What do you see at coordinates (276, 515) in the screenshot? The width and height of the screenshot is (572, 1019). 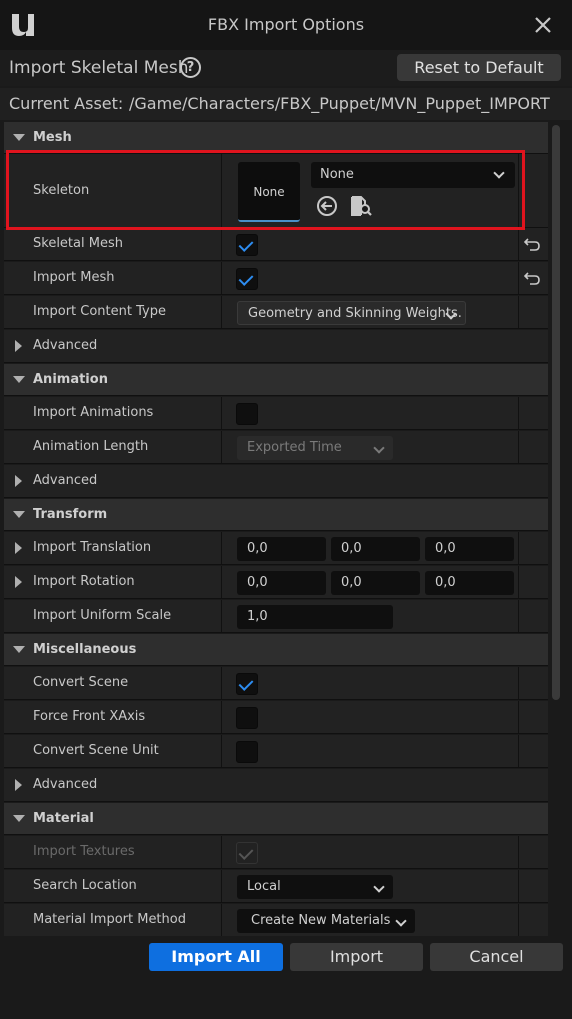 I see `section-transform: Transform` at bounding box center [276, 515].